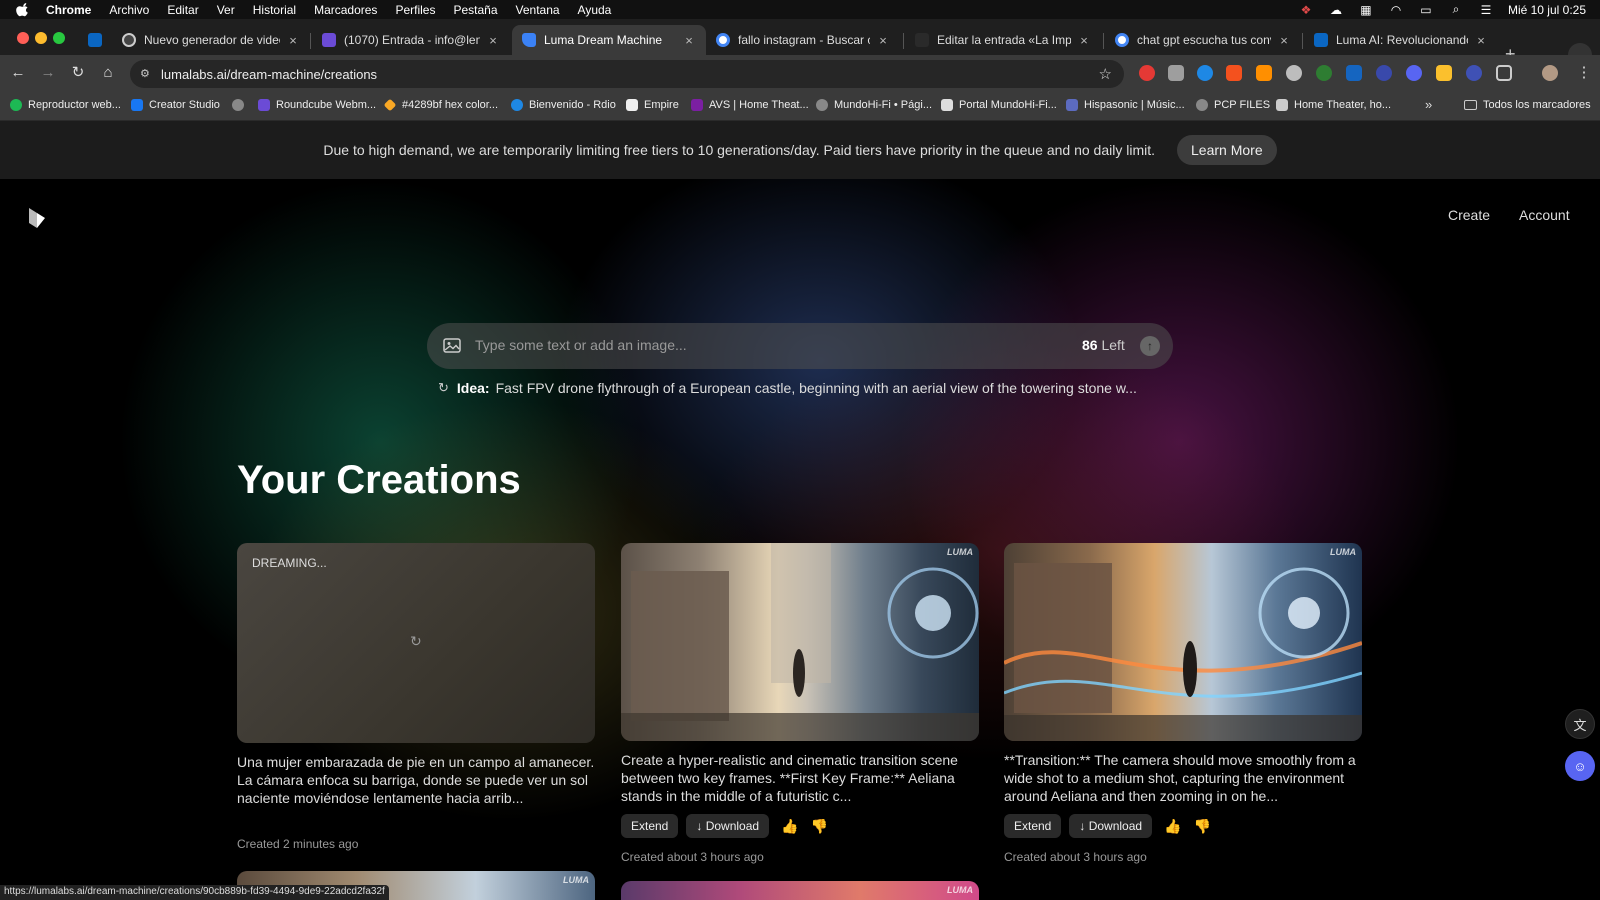 This screenshot has width=1600, height=900. Describe the element at coordinates (1584, 73) in the screenshot. I see `chrome-menu-icon: ⋮` at that location.